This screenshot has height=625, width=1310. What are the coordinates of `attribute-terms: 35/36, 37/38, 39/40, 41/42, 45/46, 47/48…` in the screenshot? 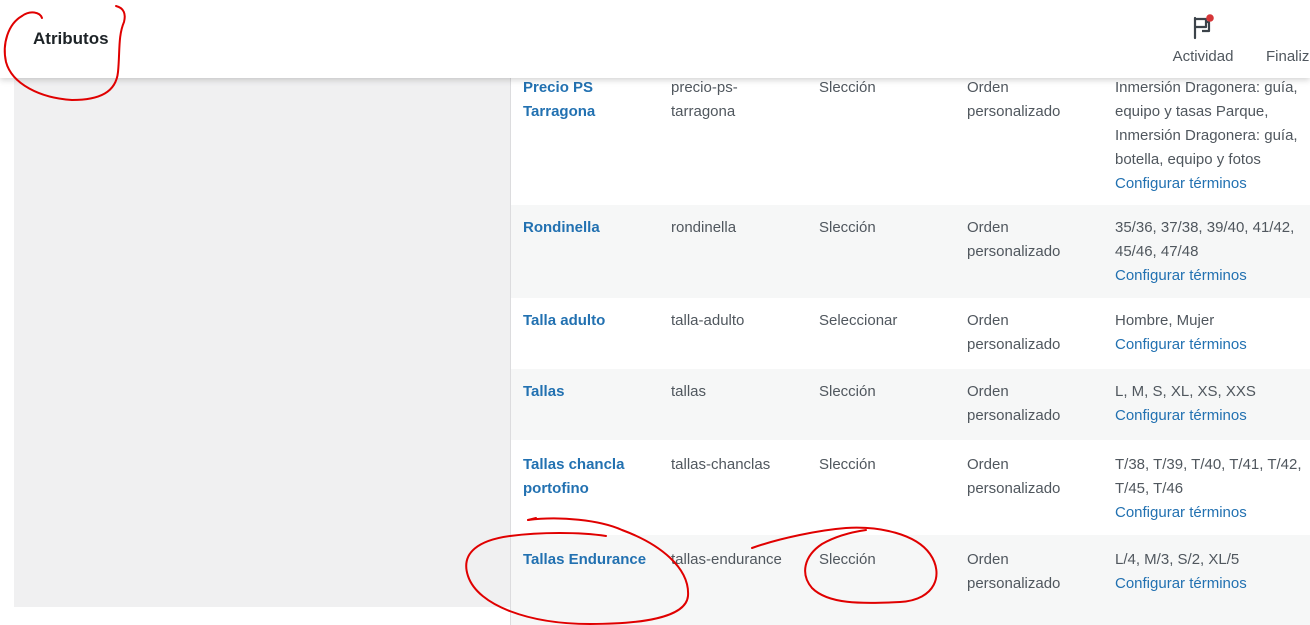 It's located at (1212, 252).